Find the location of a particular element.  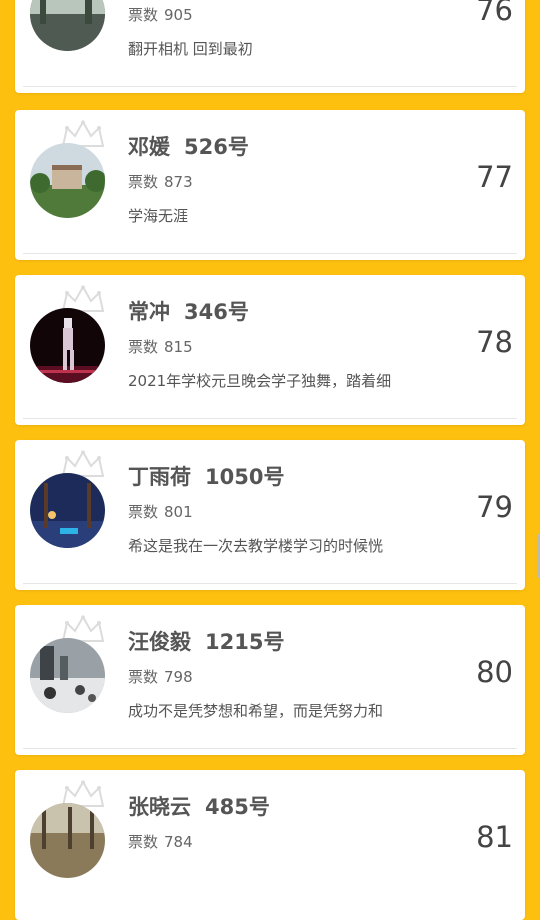

description: 学海无涯 is located at coordinates (158, 216).